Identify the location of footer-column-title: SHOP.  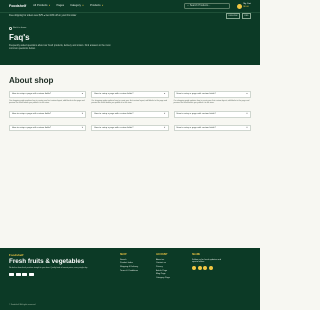
(123, 255).